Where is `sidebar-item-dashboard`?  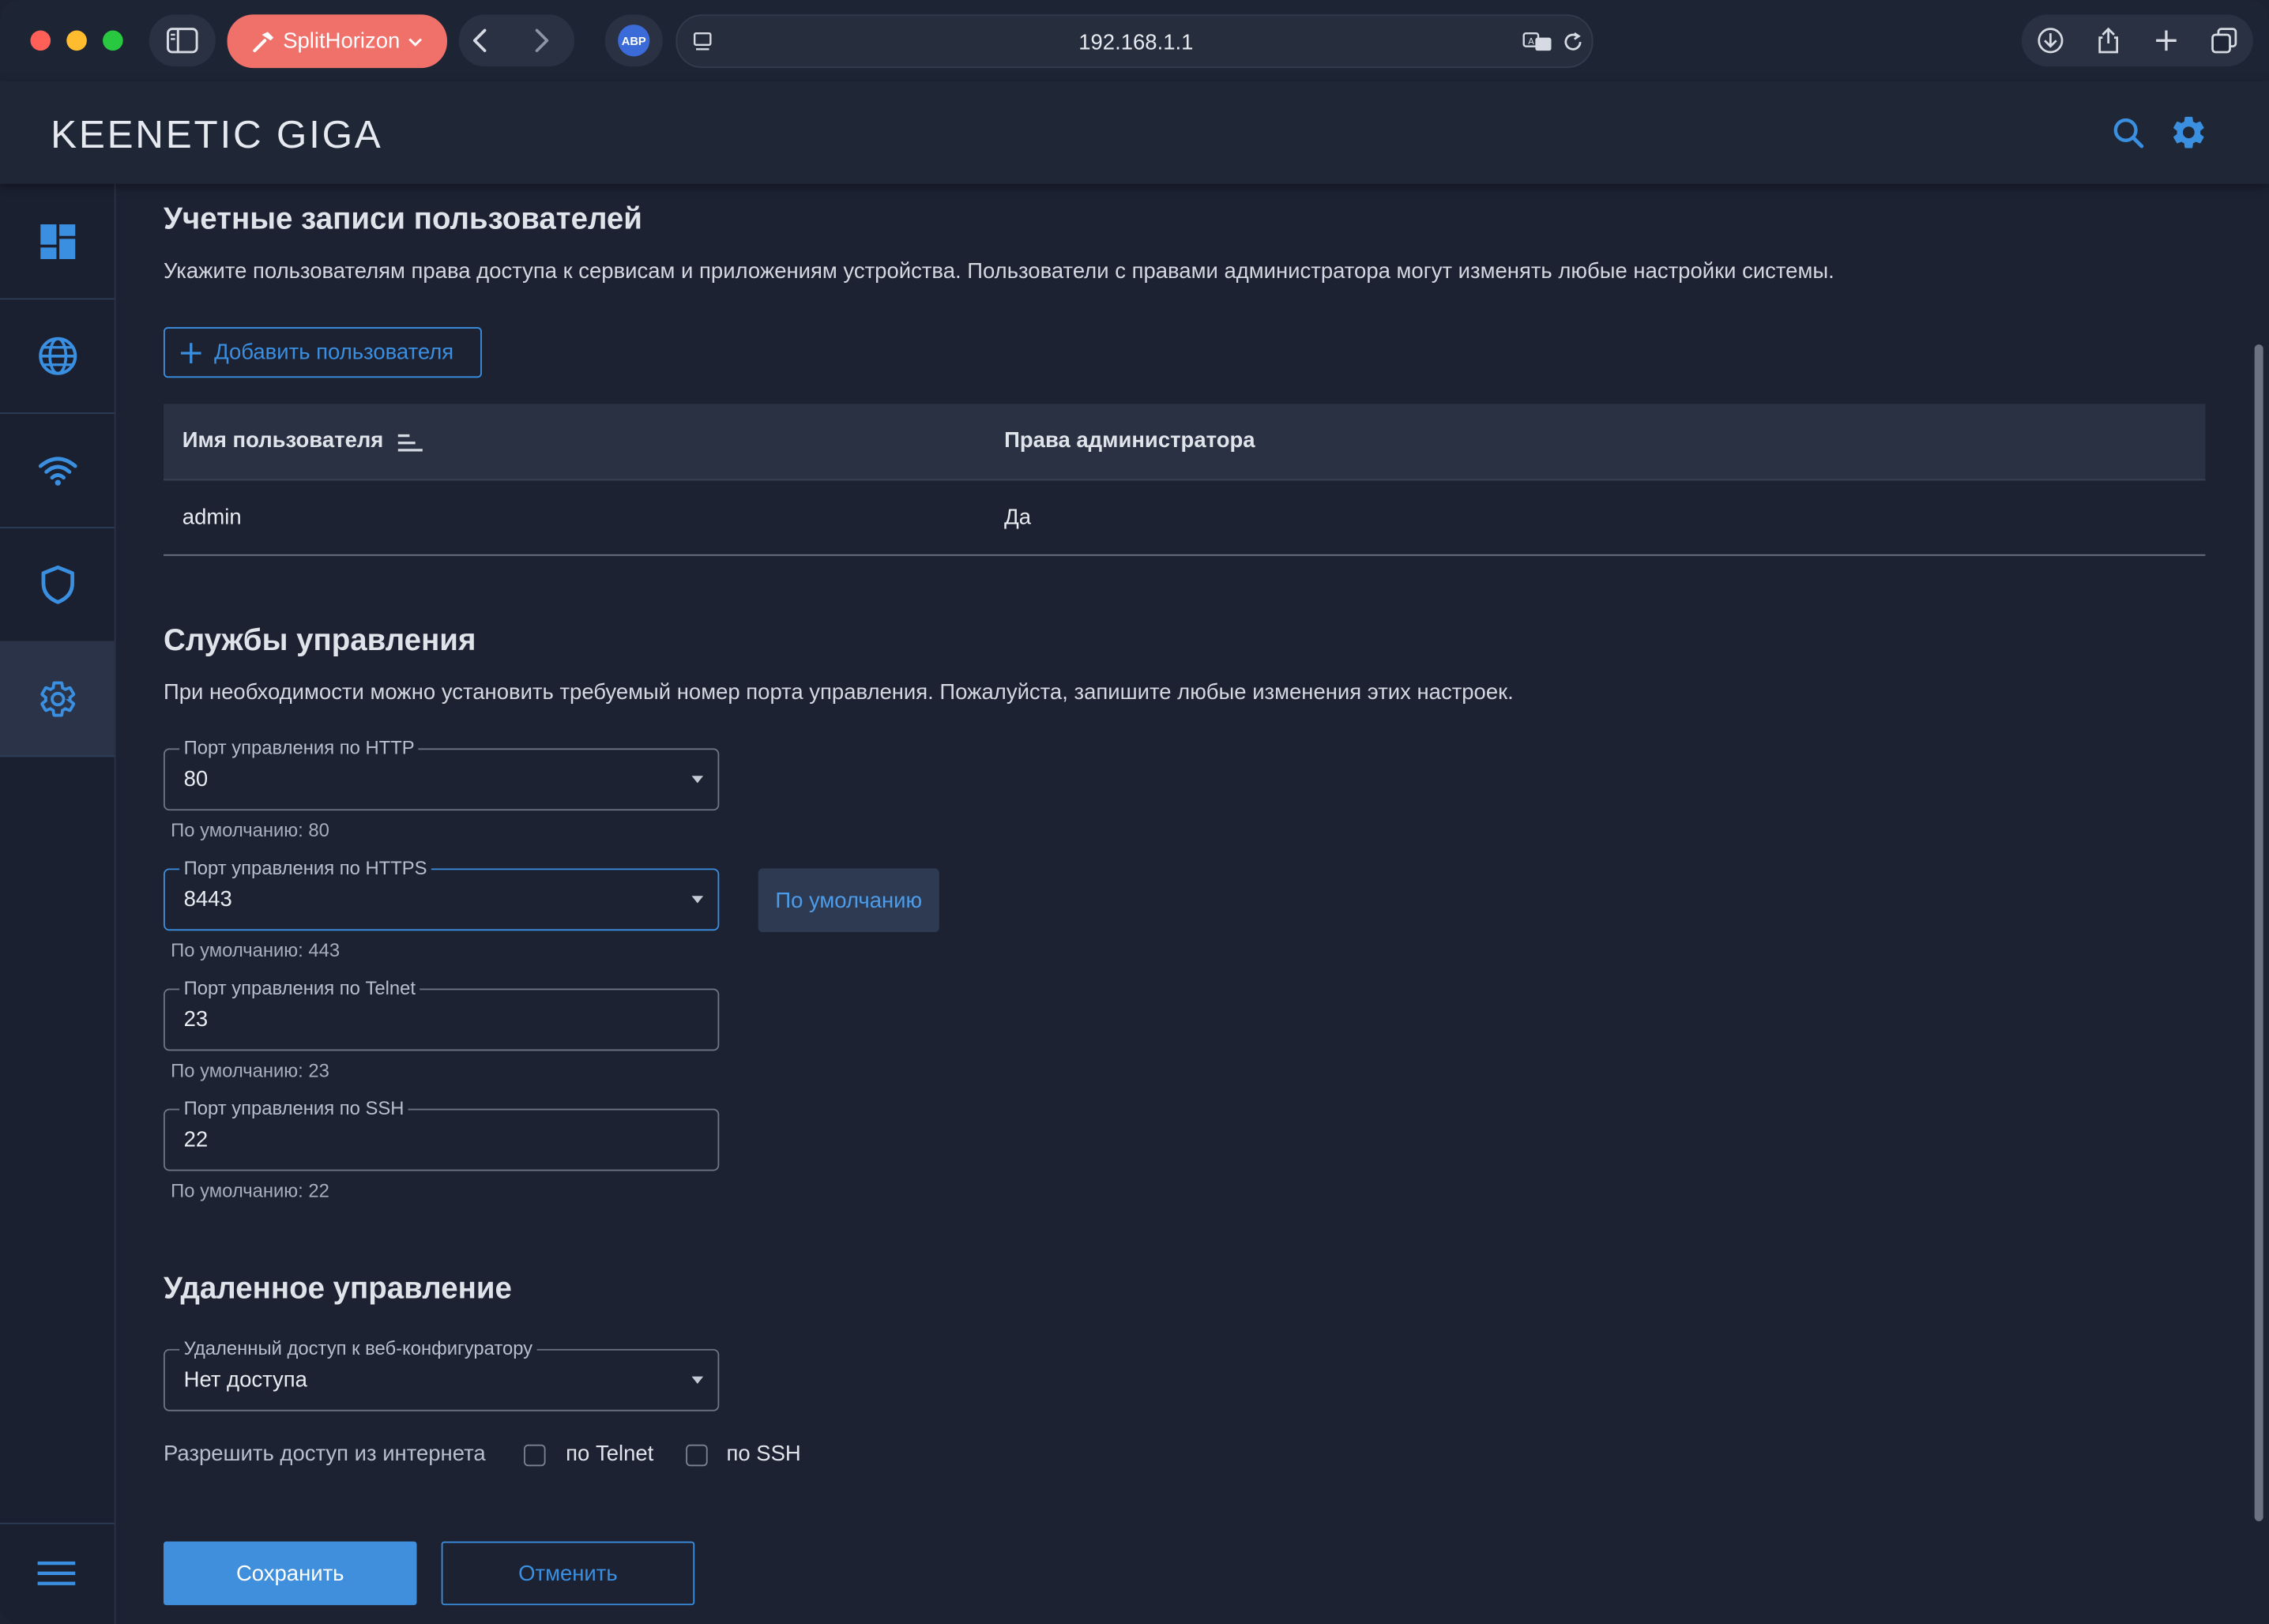 sidebar-item-dashboard is located at coordinates (57, 242).